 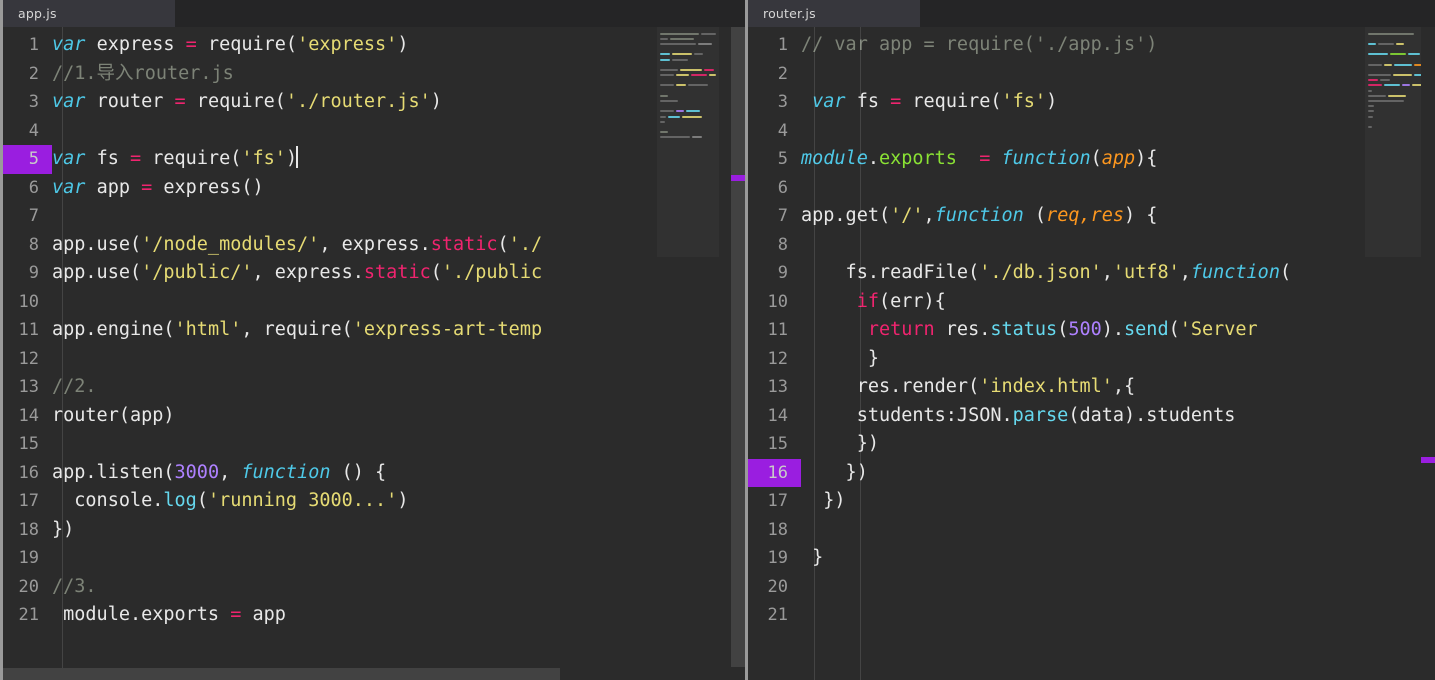 I want to click on code-line: 19, so click(x=372, y=558).